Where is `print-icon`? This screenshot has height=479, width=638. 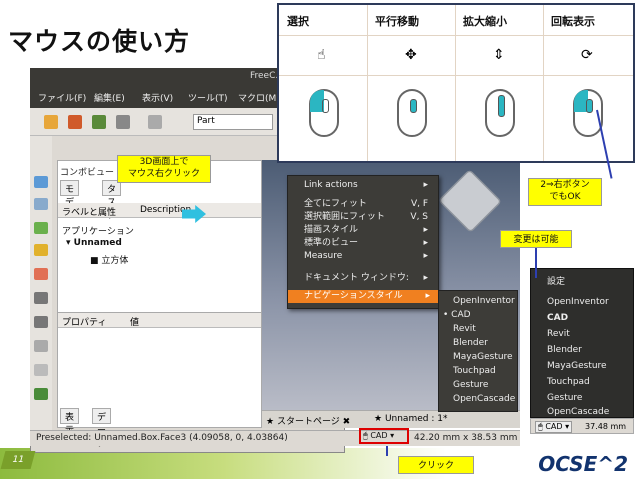 print-icon is located at coordinates (123, 122).